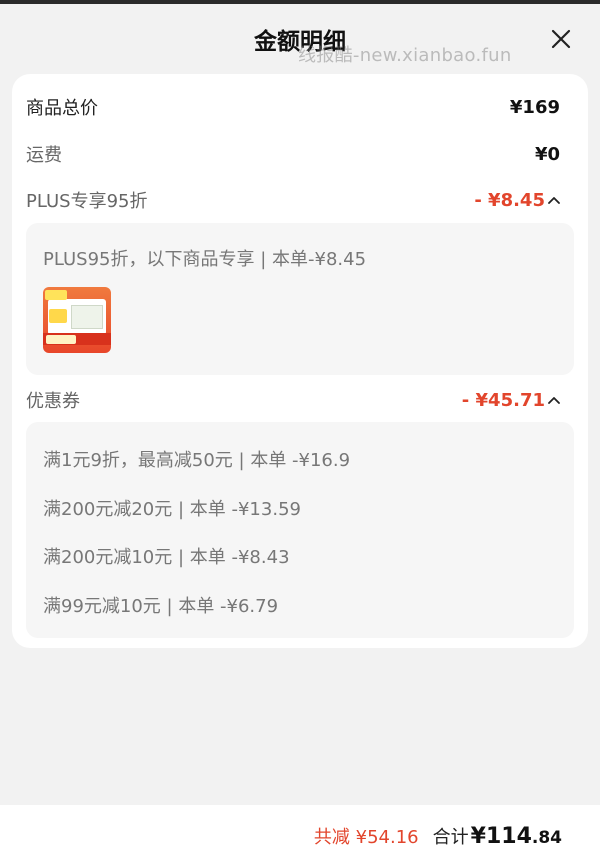 The image size is (600, 864). What do you see at coordinates (166, 557) in the screenshot?
I see `coupon-item: 满200元减10元 | 本单 -¥8.43` at bounding box center [166, 557].